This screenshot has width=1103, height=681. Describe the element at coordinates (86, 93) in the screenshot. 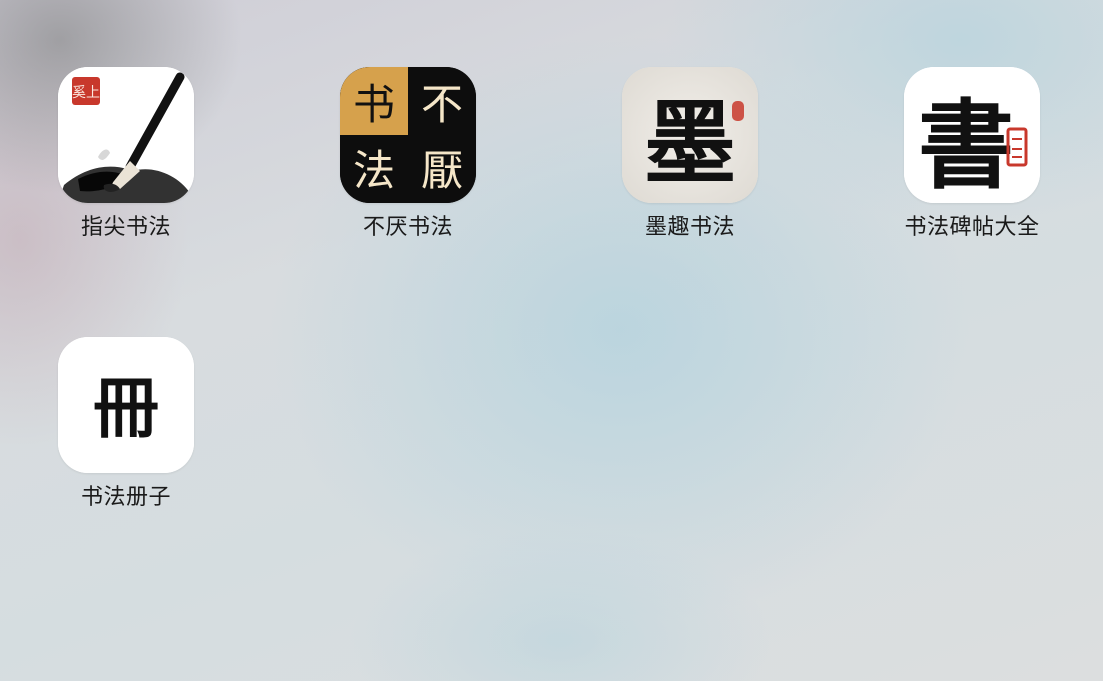

I see `seal-text: 奚上` at that location.